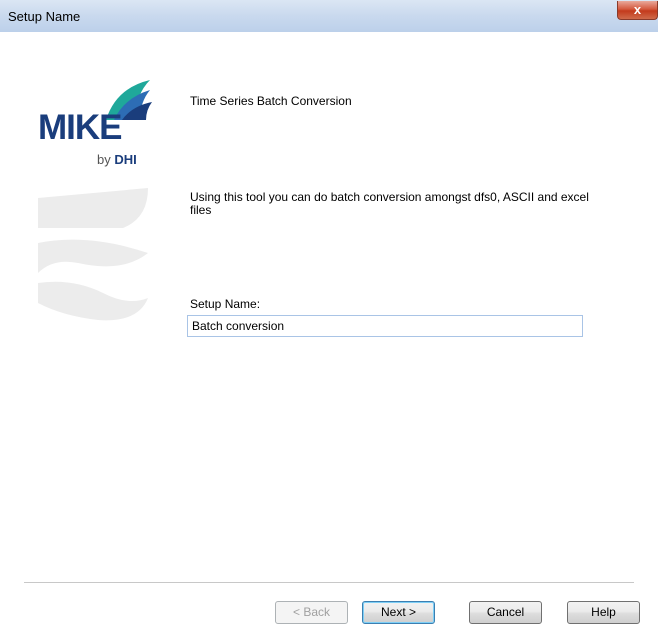  I want to click on page-heading: Time Series Batch Conversion, so click(271, 101).